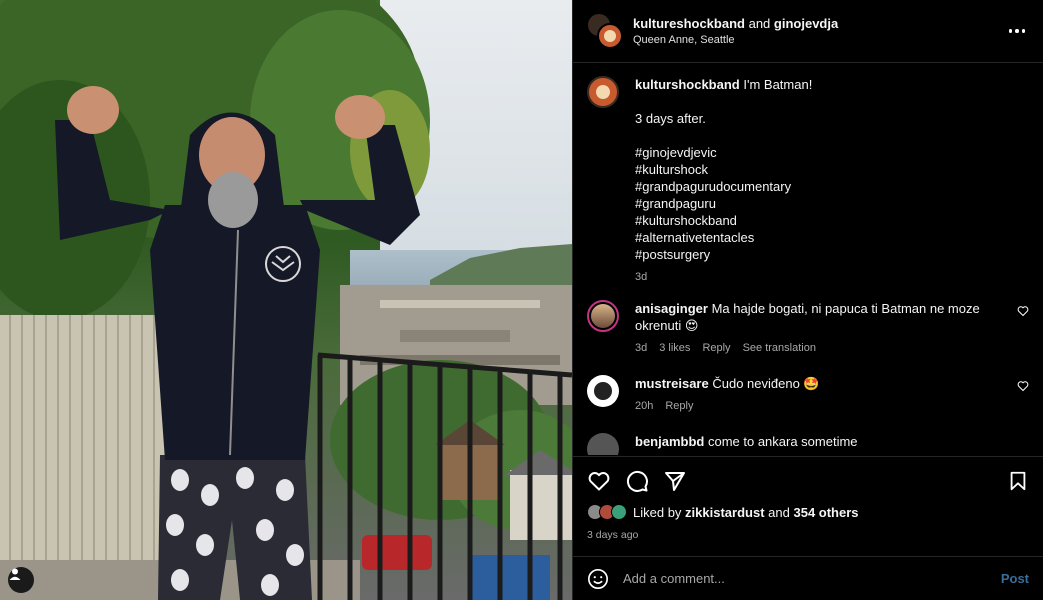 The image size is (1043, 600). What do you see at coordinates (819, 254) in the screenshot?
I see `hashtag: #postsurgery` at bounding box center [819, 254].